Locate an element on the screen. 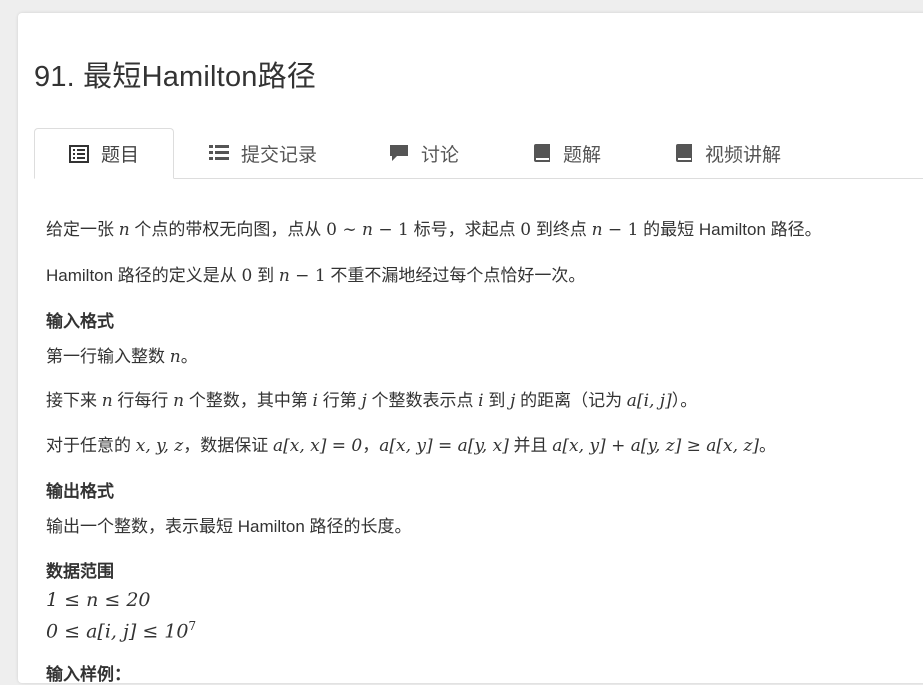 Image resolution: width=923 pixels, height=685 pixels. tab-label: 题解 is located at coordinates (582, 155).